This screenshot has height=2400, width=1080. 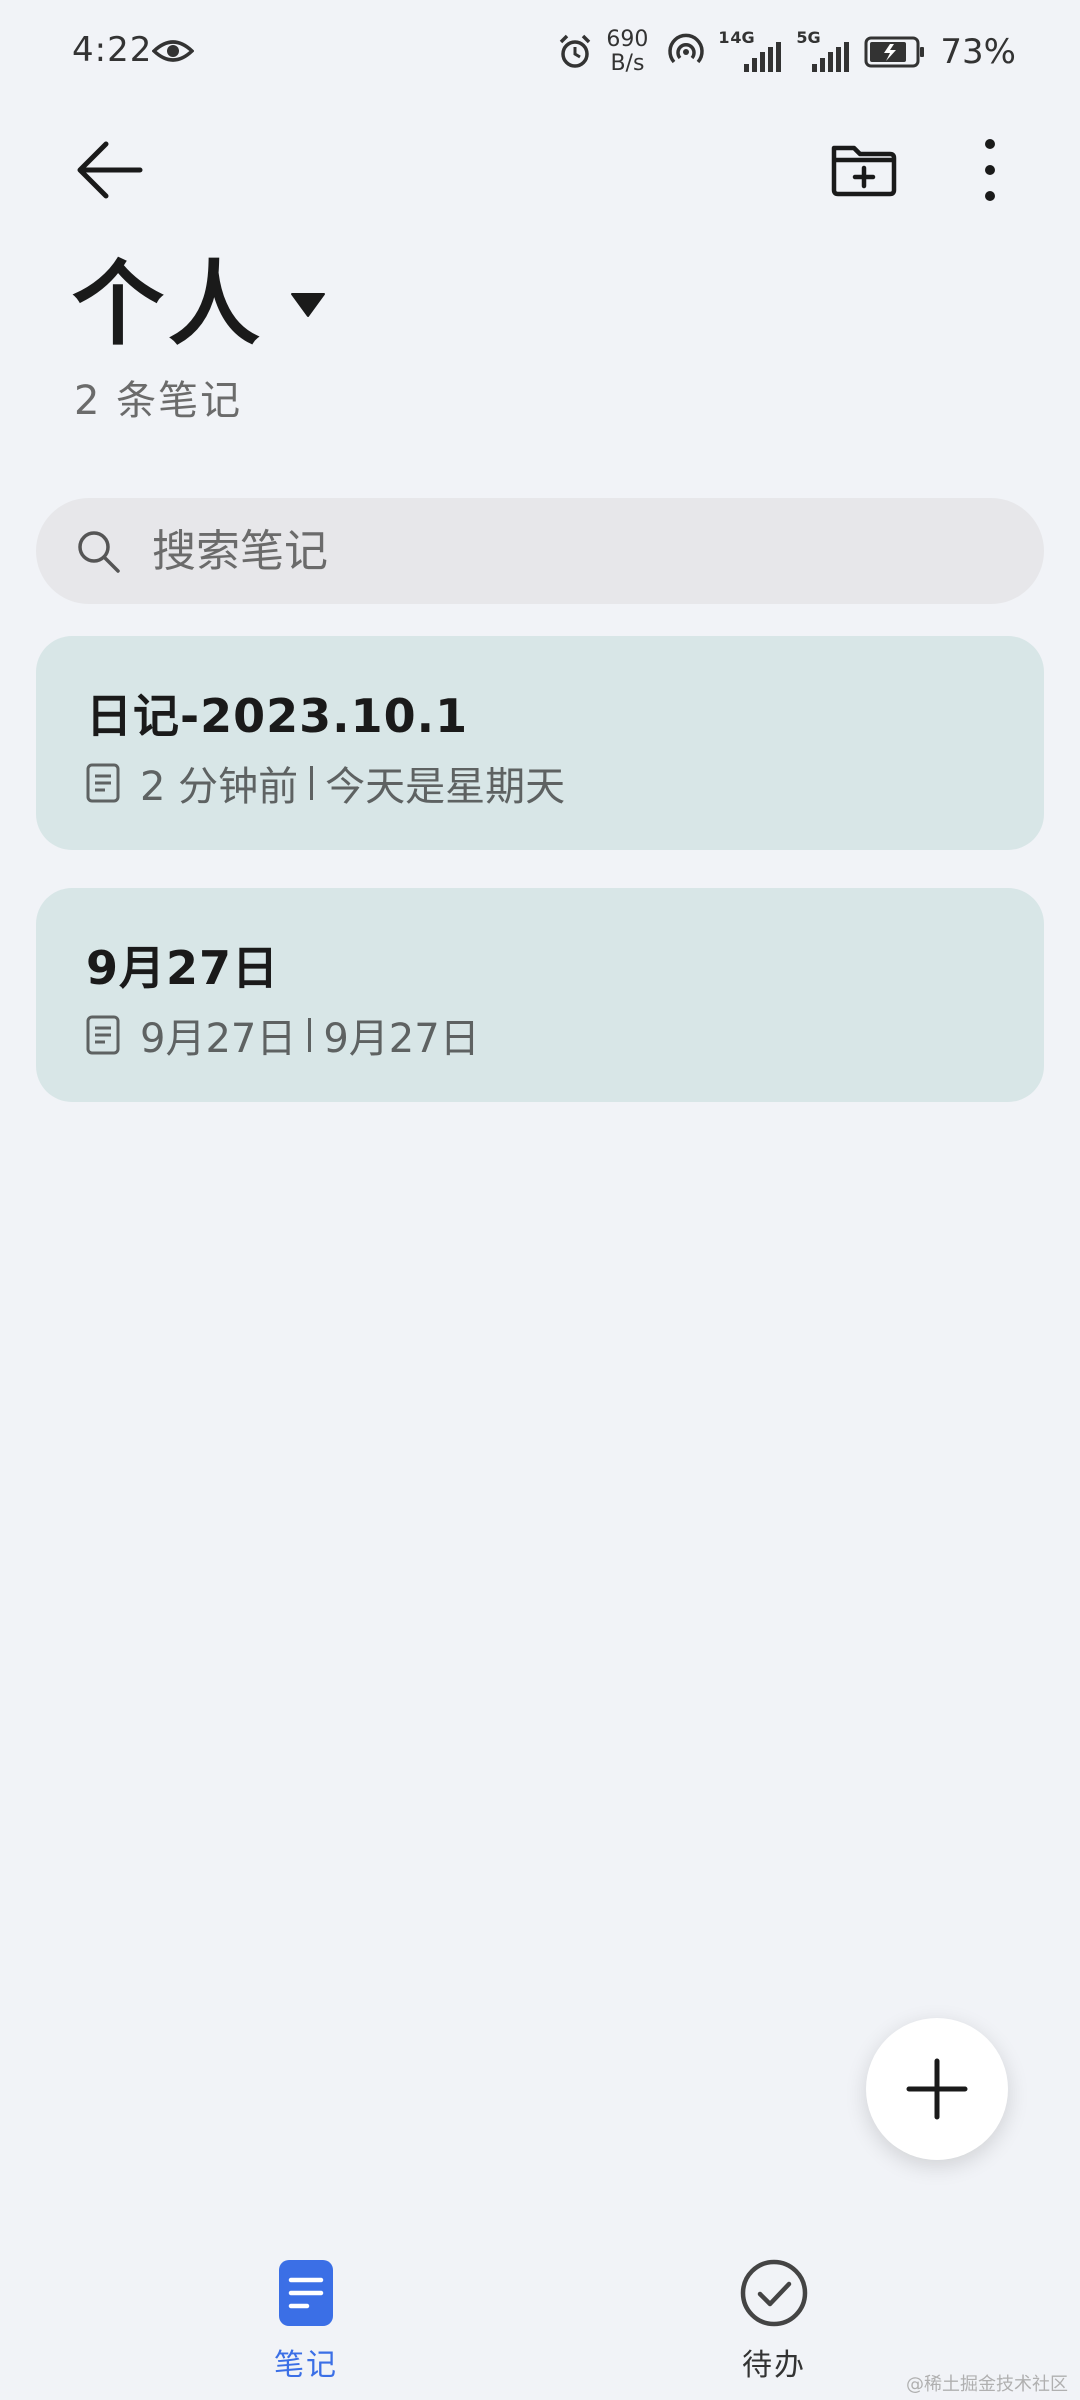 I want to click on note-preview: 今天是星期天, so click(x=445, y=787).